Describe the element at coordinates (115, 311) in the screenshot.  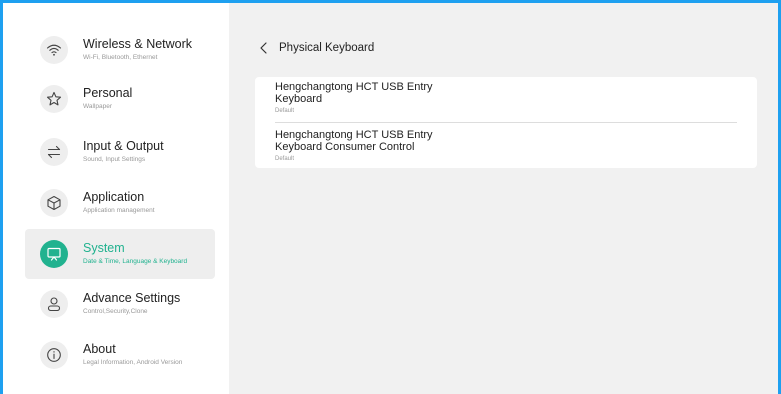
I see `sidebar-item-subtitle: Control,Security,Clone` at that location.